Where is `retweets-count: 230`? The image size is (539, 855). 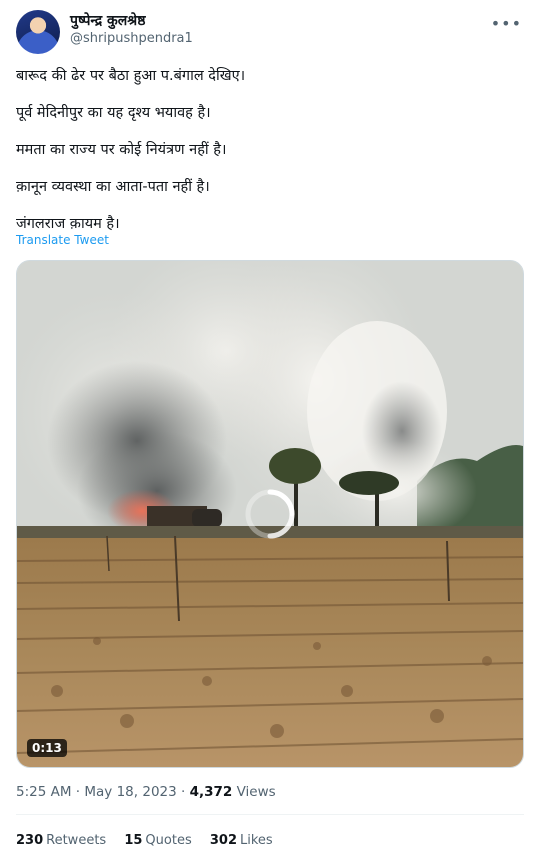 retweets-count: 230 is located at coordinates (30, 840).